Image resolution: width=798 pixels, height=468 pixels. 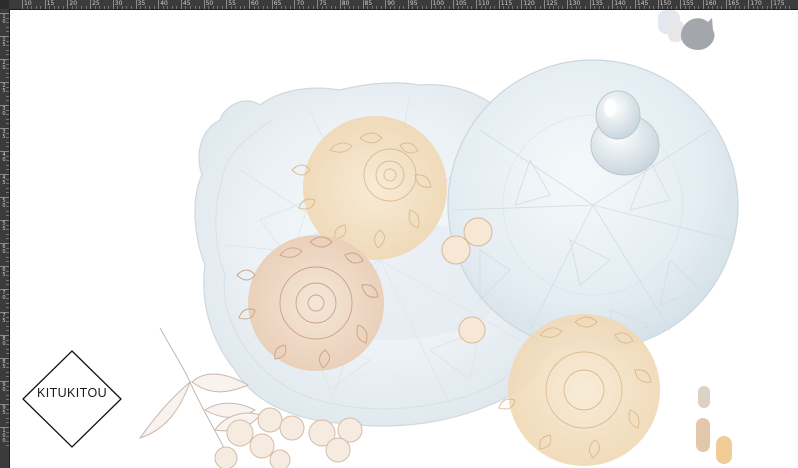 I want to click on swatch-tan, so click(x=703, y=435).